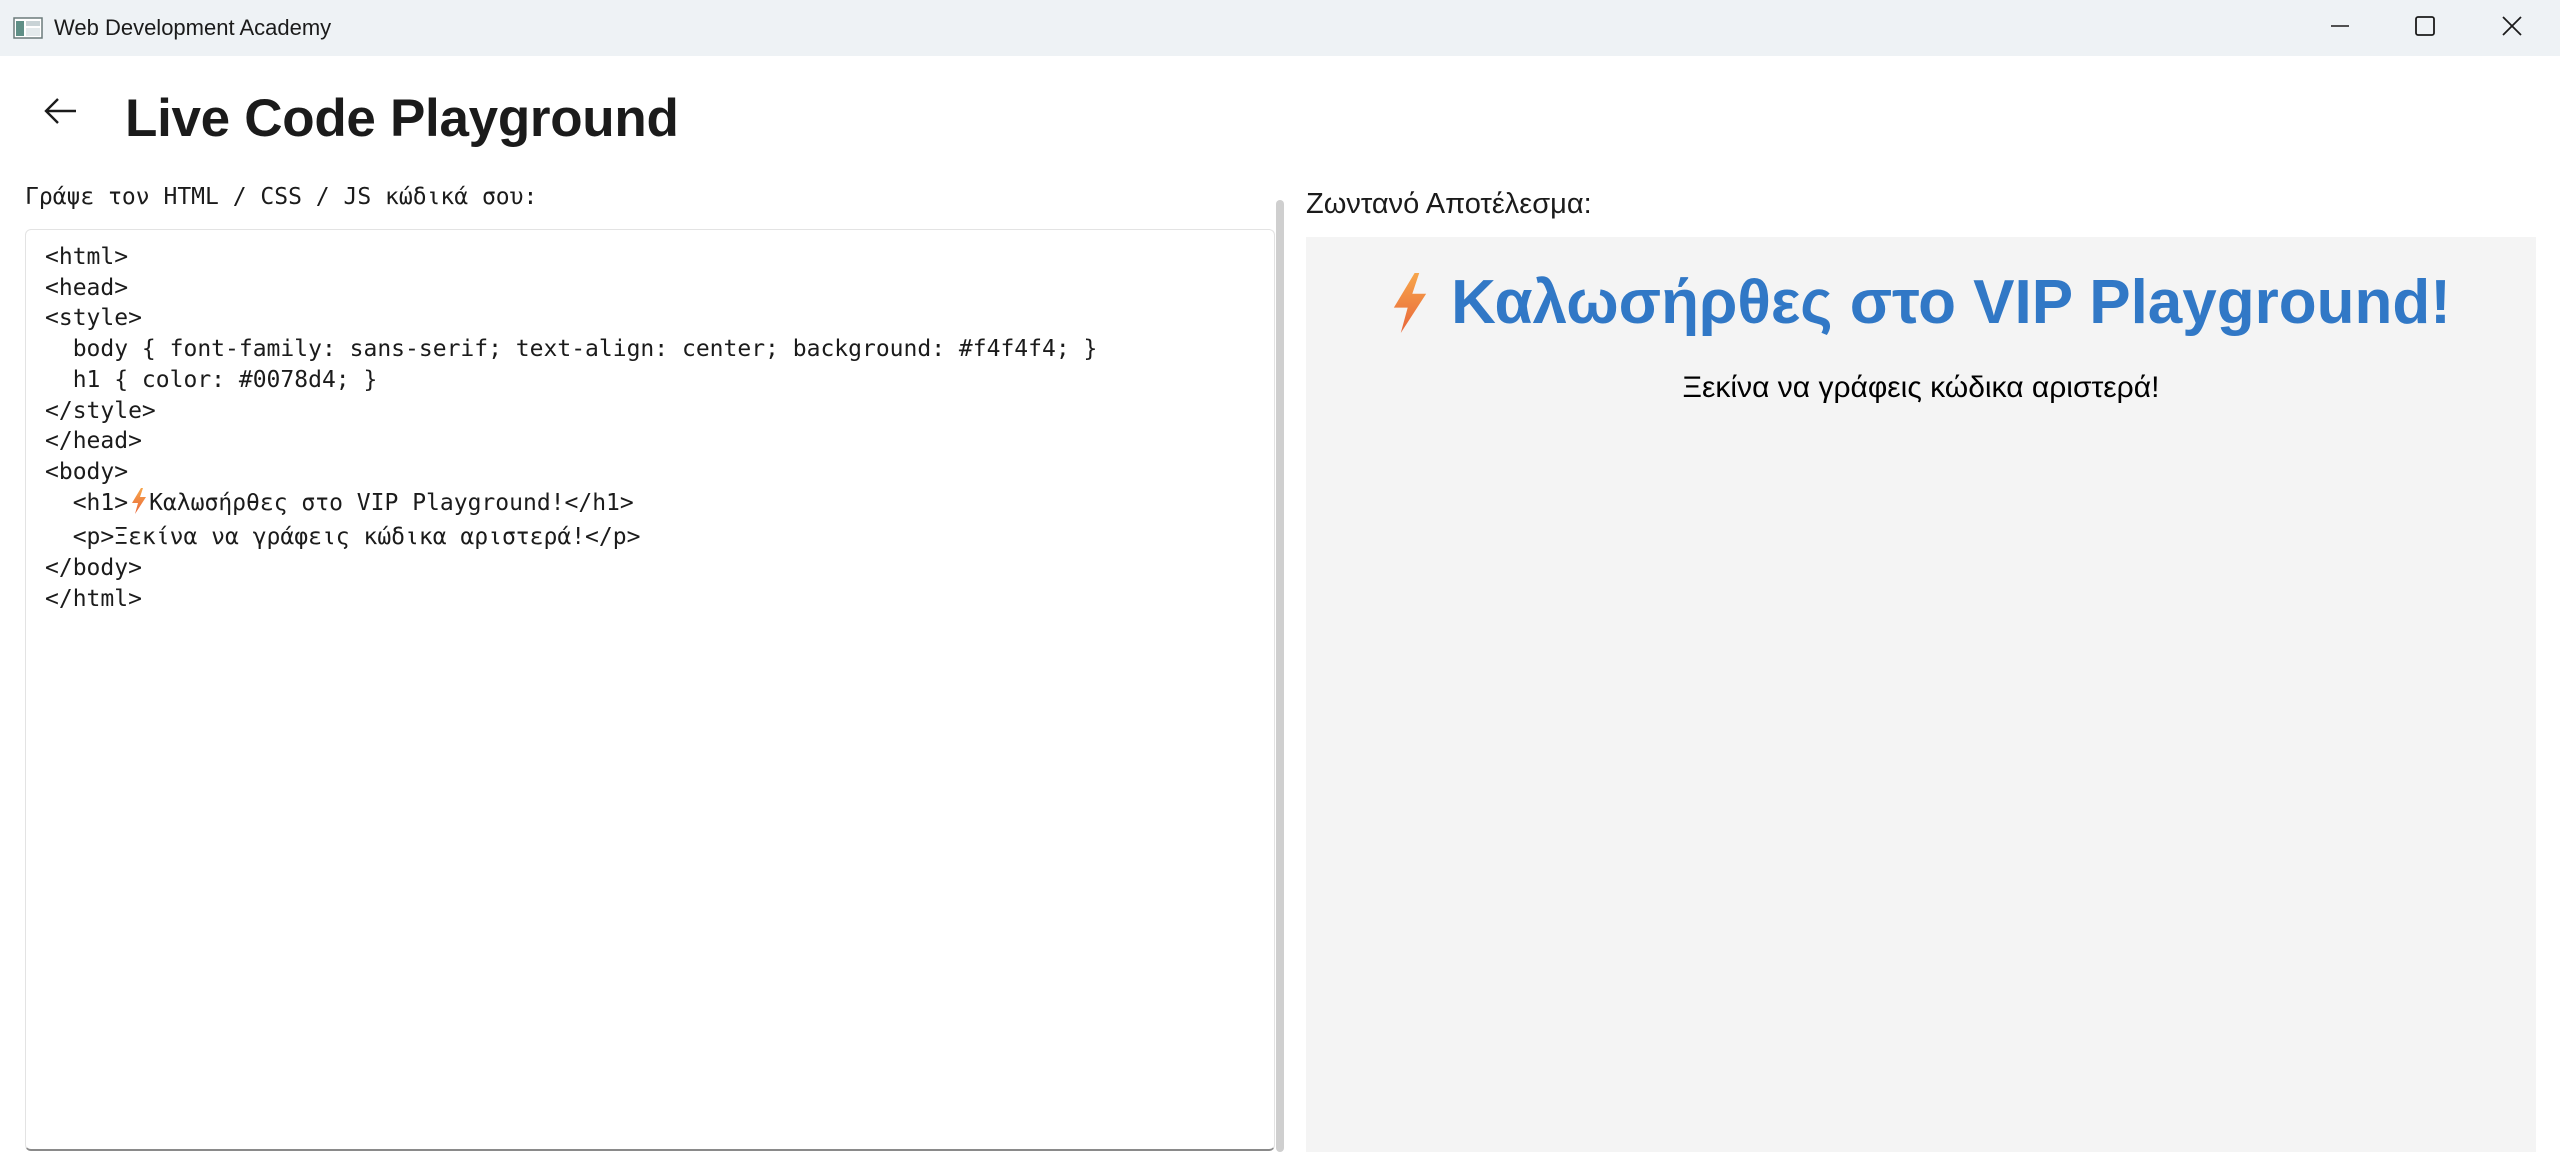 The height and width of the screenshot is (1170, 2560). Describe the element at coordinates (87, 257) in the screenshot. I see `code-line: <html>` at that location.